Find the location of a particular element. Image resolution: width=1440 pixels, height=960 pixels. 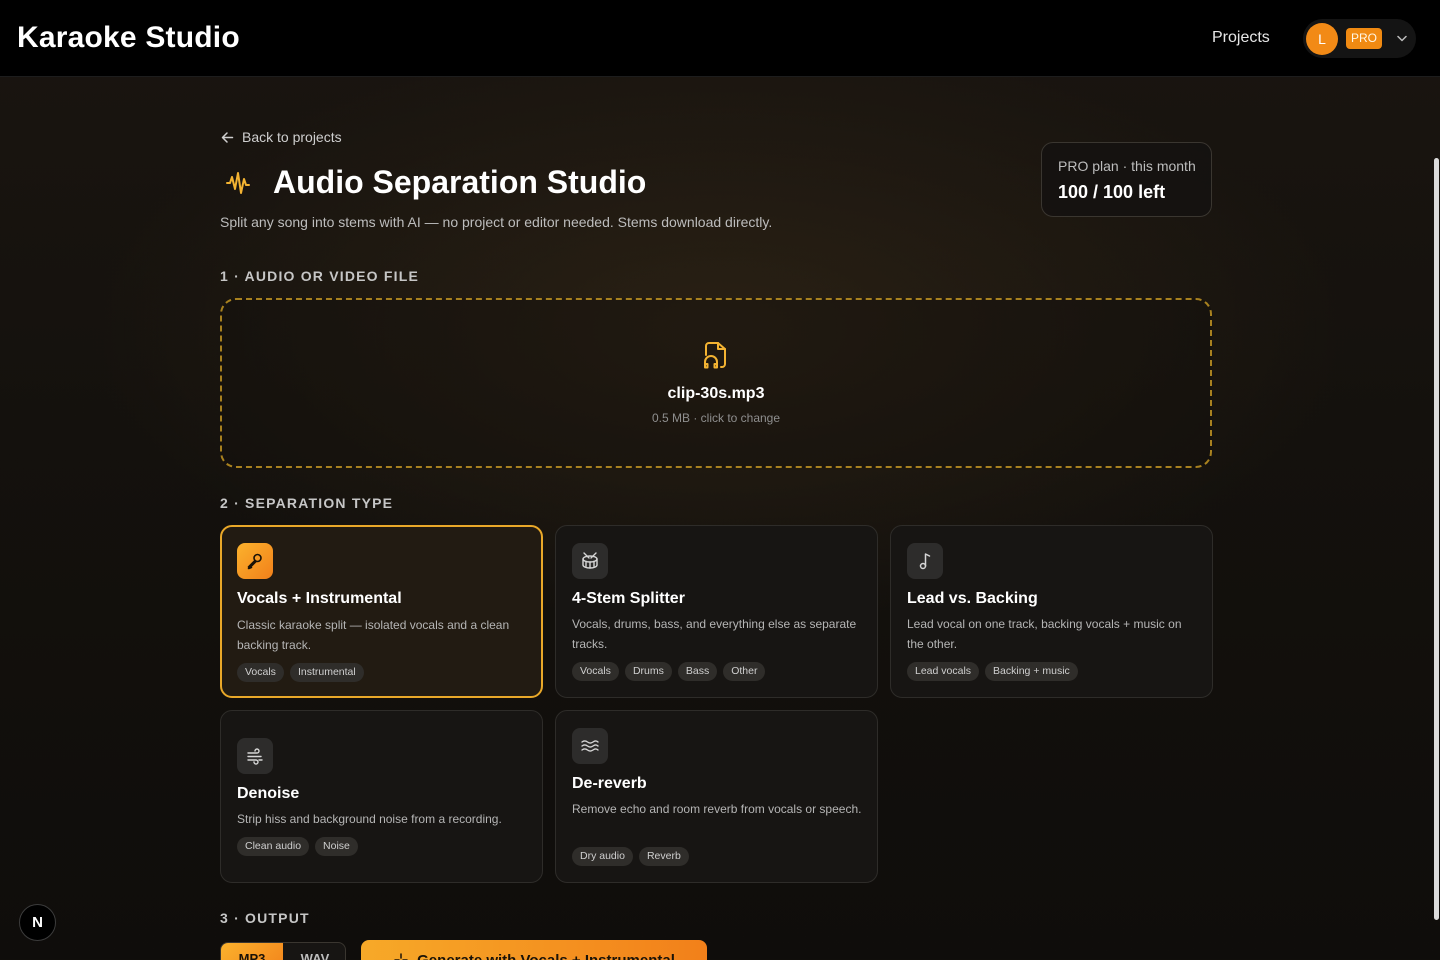

section-label-type: 2 · SEPARATION TYPE is located at coordinates (307, 503).